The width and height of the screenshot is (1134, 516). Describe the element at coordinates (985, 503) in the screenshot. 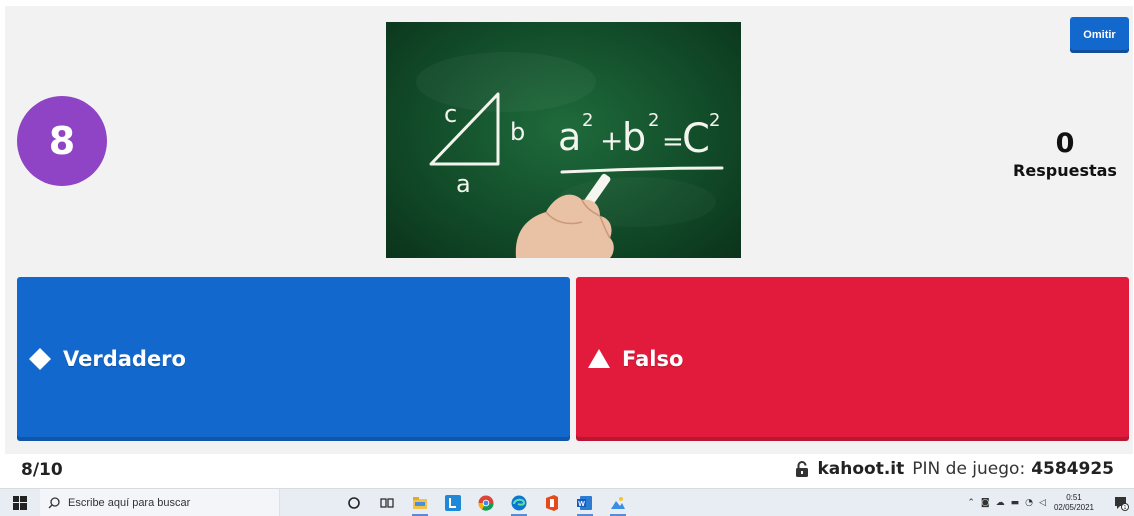

I see `meet-icon: ◙` at that location.